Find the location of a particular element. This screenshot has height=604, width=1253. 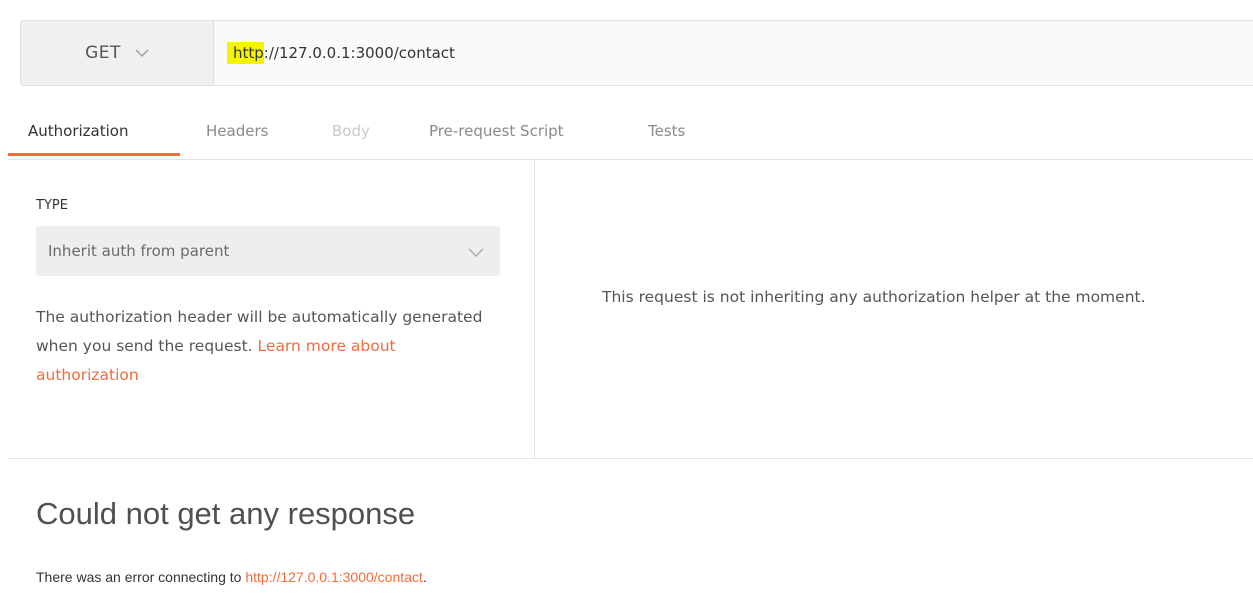

active-tab-indicator is located at coordinates (94, 154).